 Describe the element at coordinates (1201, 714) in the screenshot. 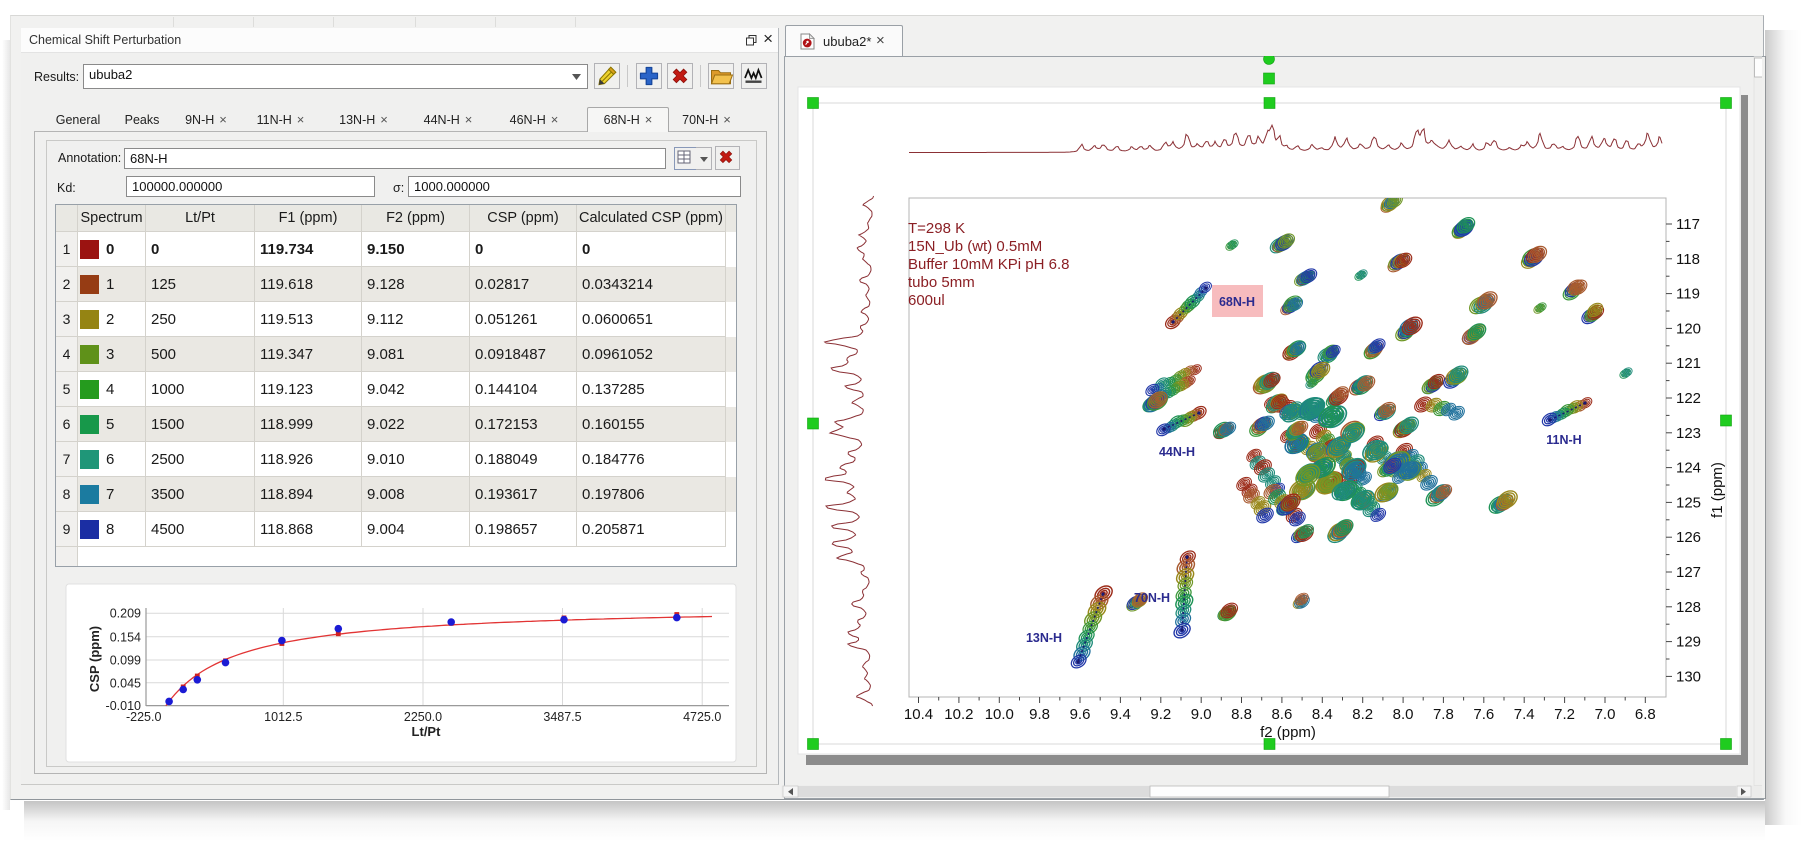

I see `svg-text: 9.0` at that location.